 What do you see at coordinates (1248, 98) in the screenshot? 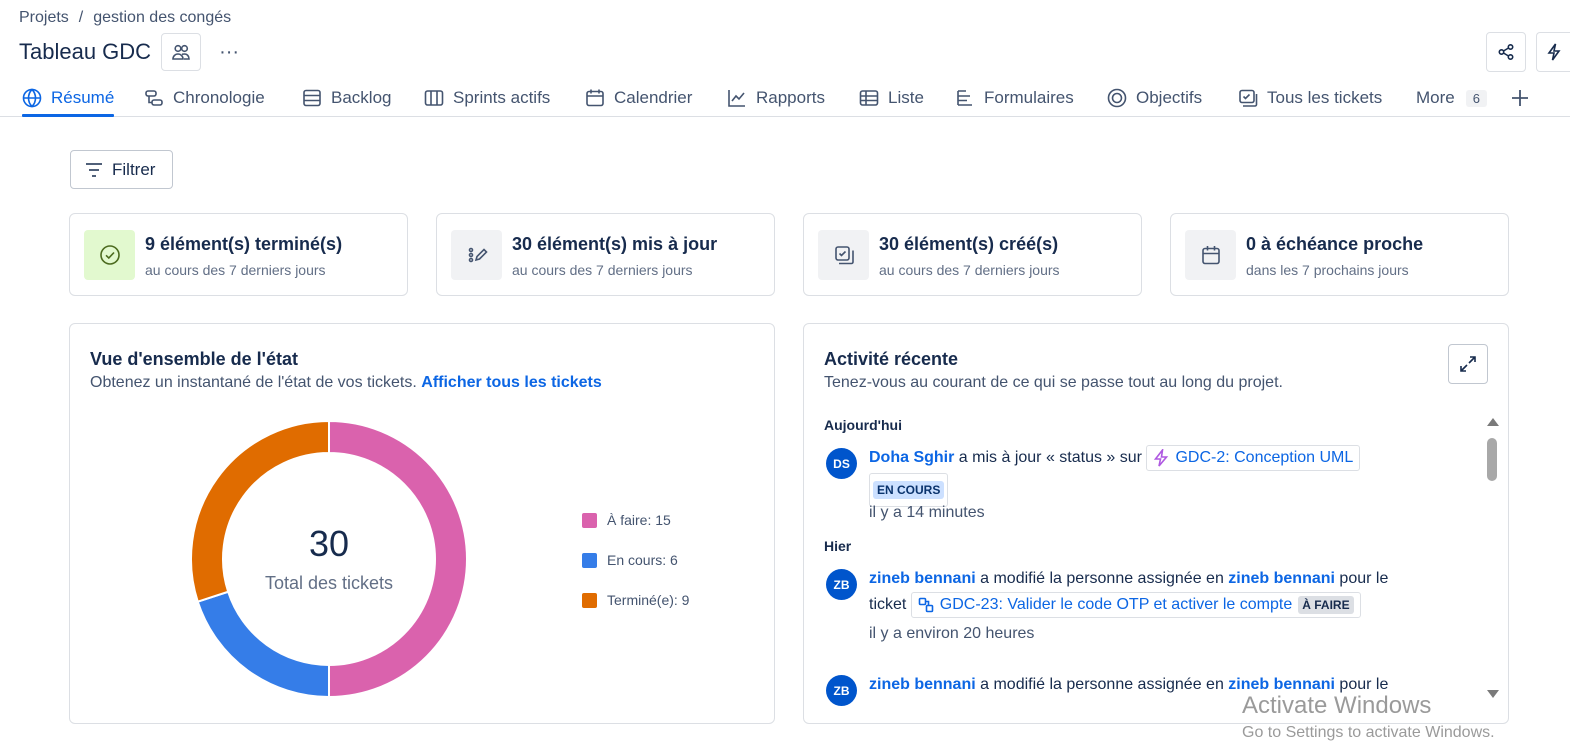
I see `tickets-icon` at bounding box center [1248, 98].